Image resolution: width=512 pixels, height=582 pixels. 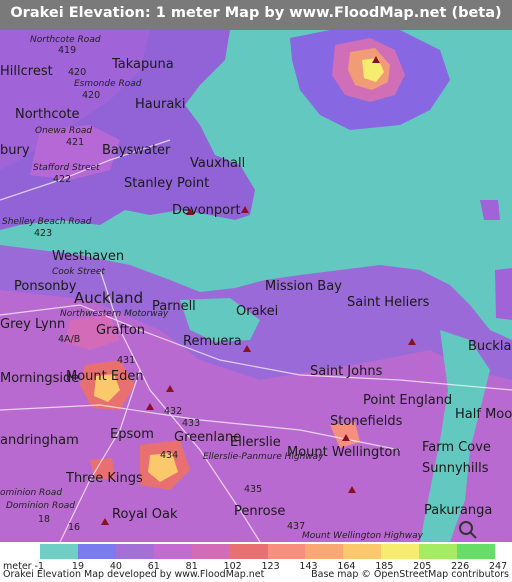 What do you see at coordinates (47, 114) in the screenshot?
I see `label-northcote: Northcote` at bounding box center [47, 114].